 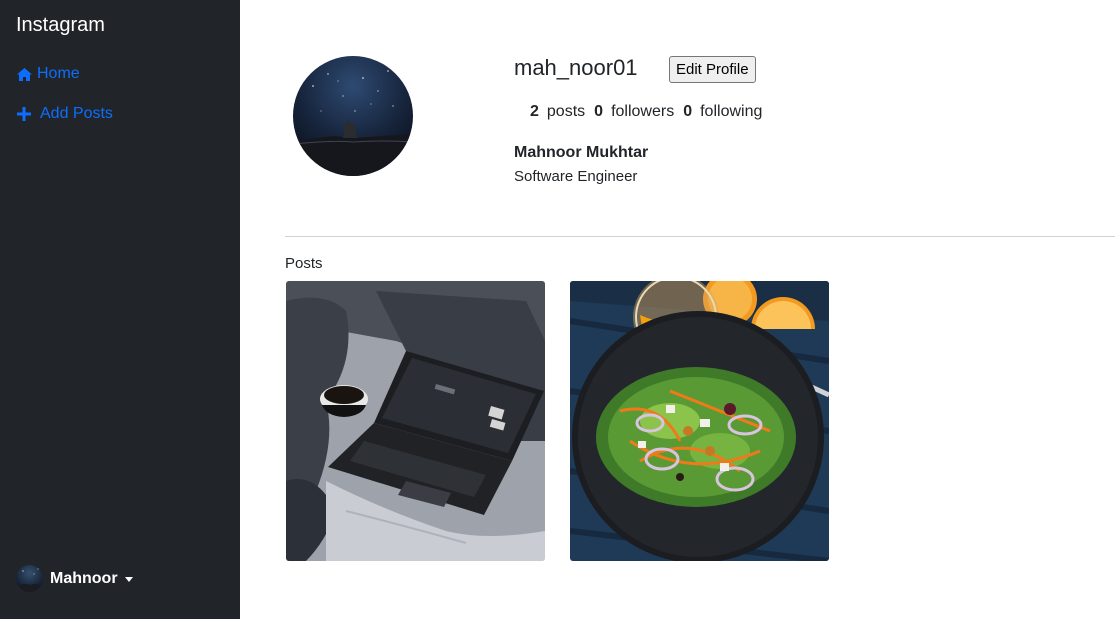 What do you see at coordinates (128, 579) in the screenshot?
I see `caret-down-icon` at bounding box center [128, 579].